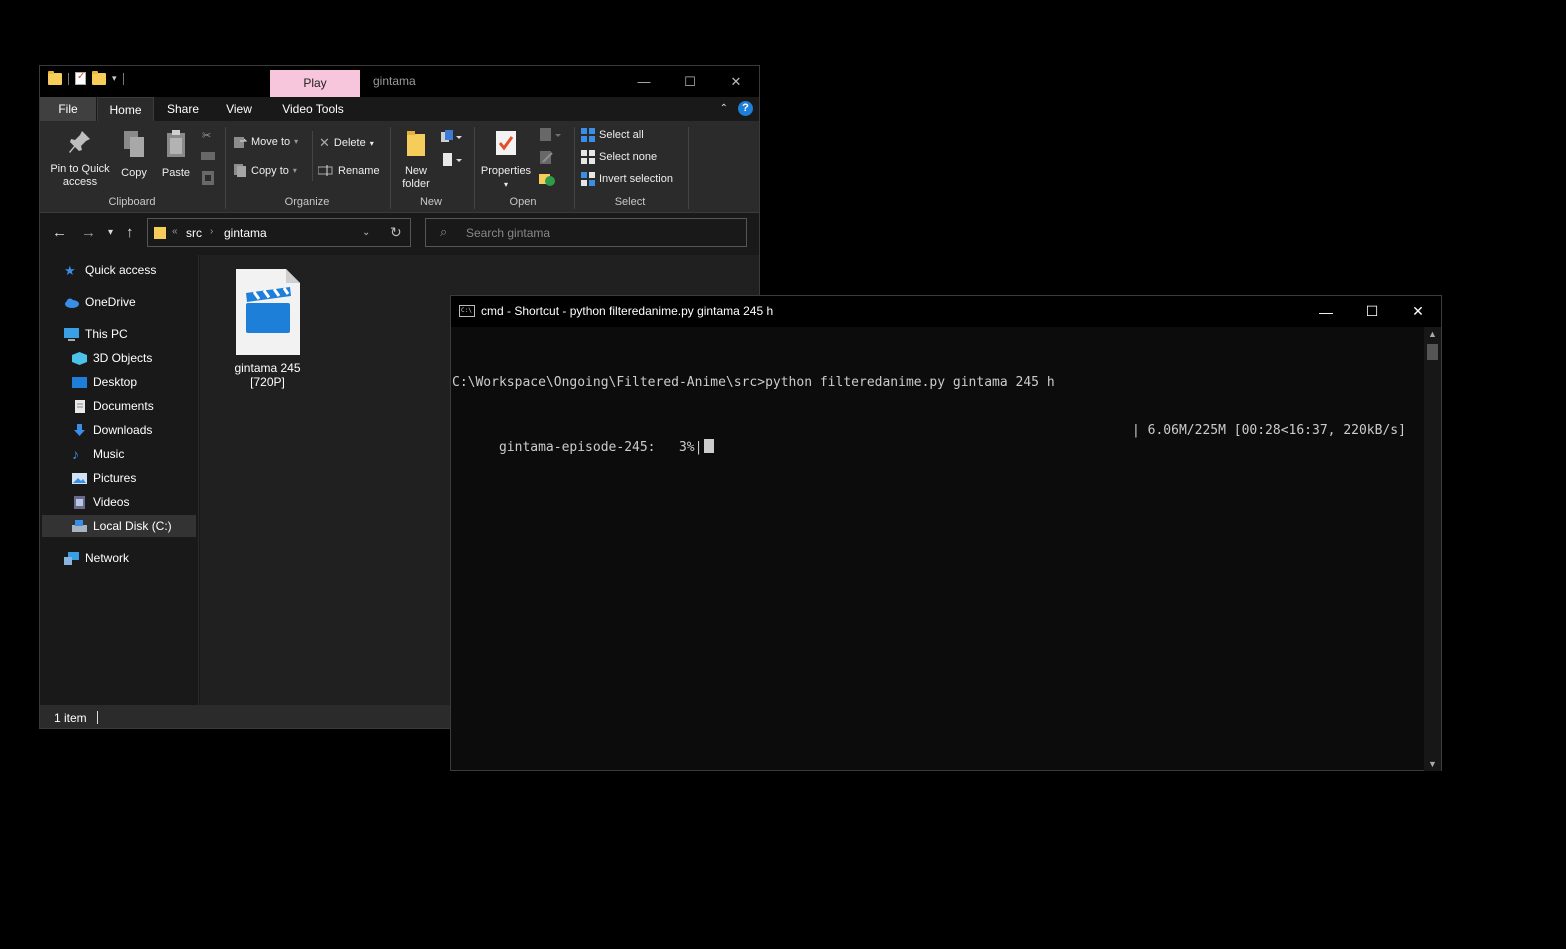 The height and width of the screenshot is (949, 1566). What do you see at coordinates (109, 454) in the screenshot?
I see `nav-label: Music` at bounding box center [109, 454].